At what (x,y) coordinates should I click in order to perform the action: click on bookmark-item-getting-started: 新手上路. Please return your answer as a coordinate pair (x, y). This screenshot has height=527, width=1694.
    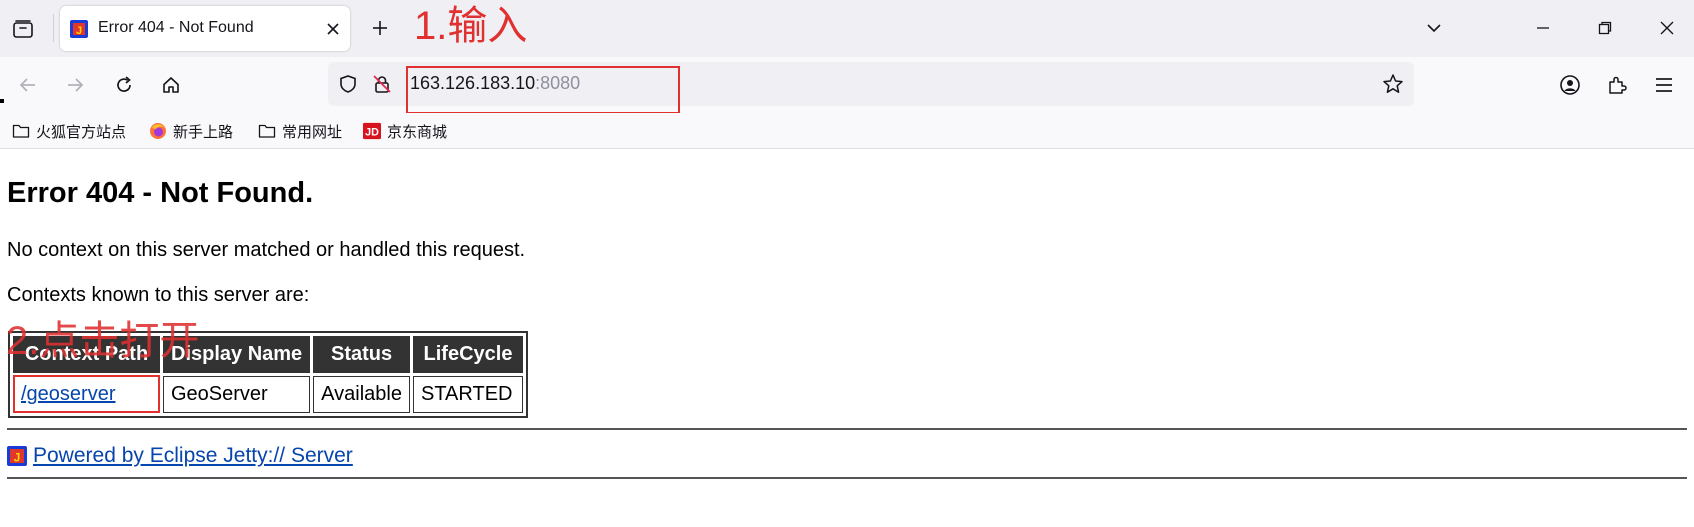
    Looking at the image, I should click on (191, 131).